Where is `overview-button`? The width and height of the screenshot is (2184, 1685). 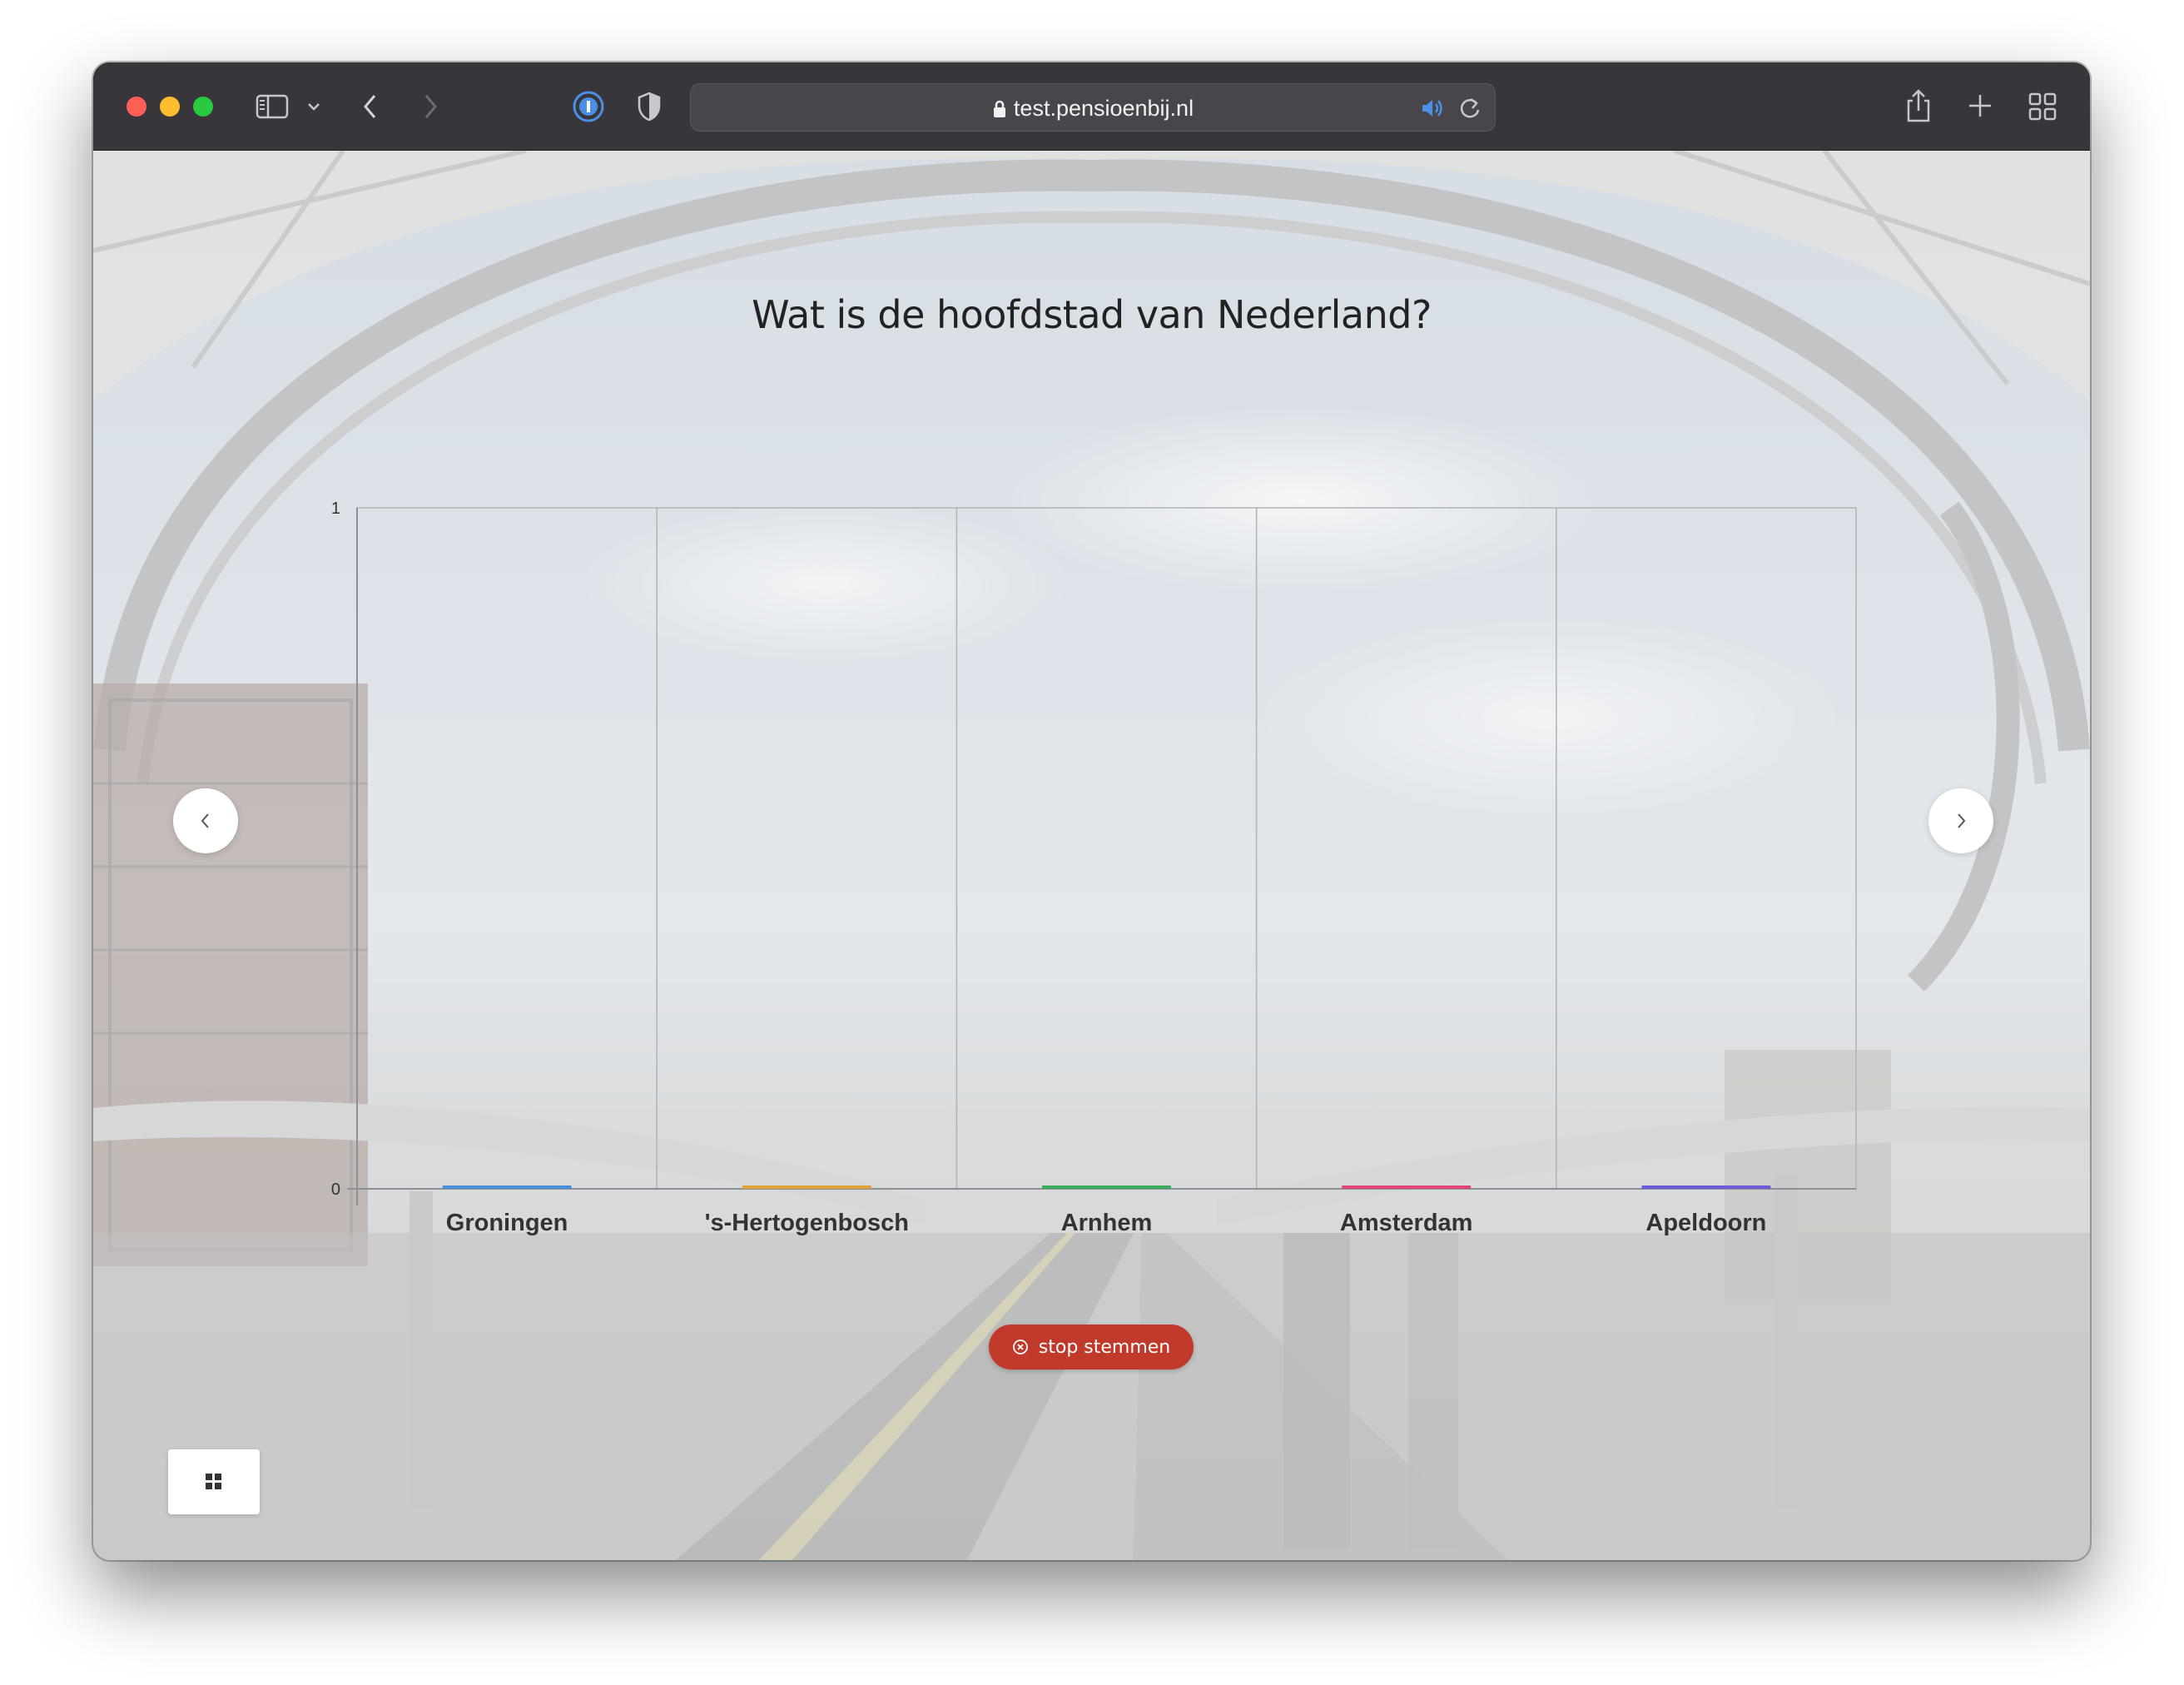
overview-button is located at coordinates (214, 1482).